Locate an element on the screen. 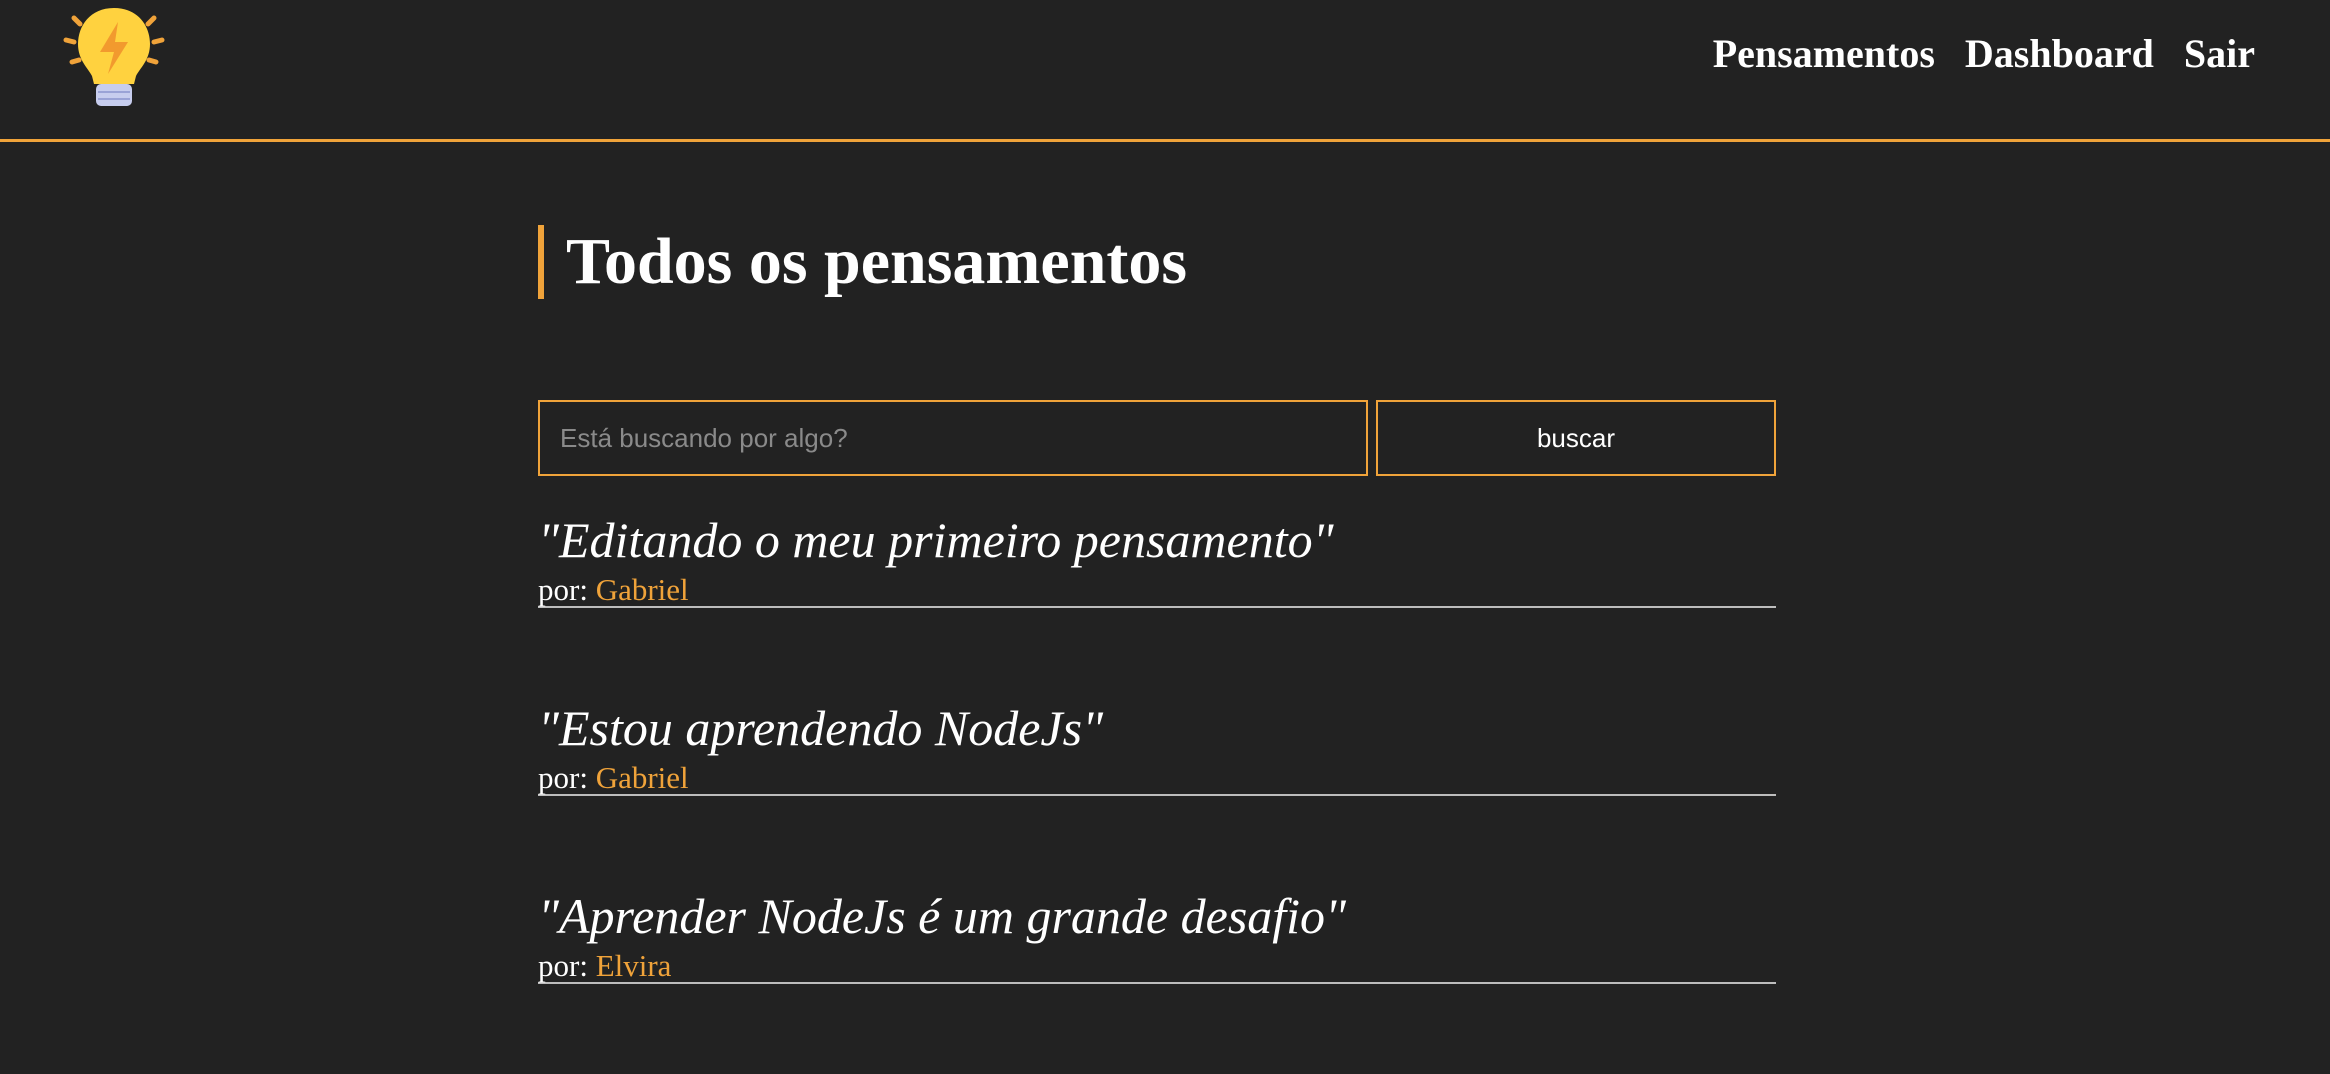 This screenshot has width=2330, height=1074. lightbulb-logo-icon is located at coordinates (114, 58).